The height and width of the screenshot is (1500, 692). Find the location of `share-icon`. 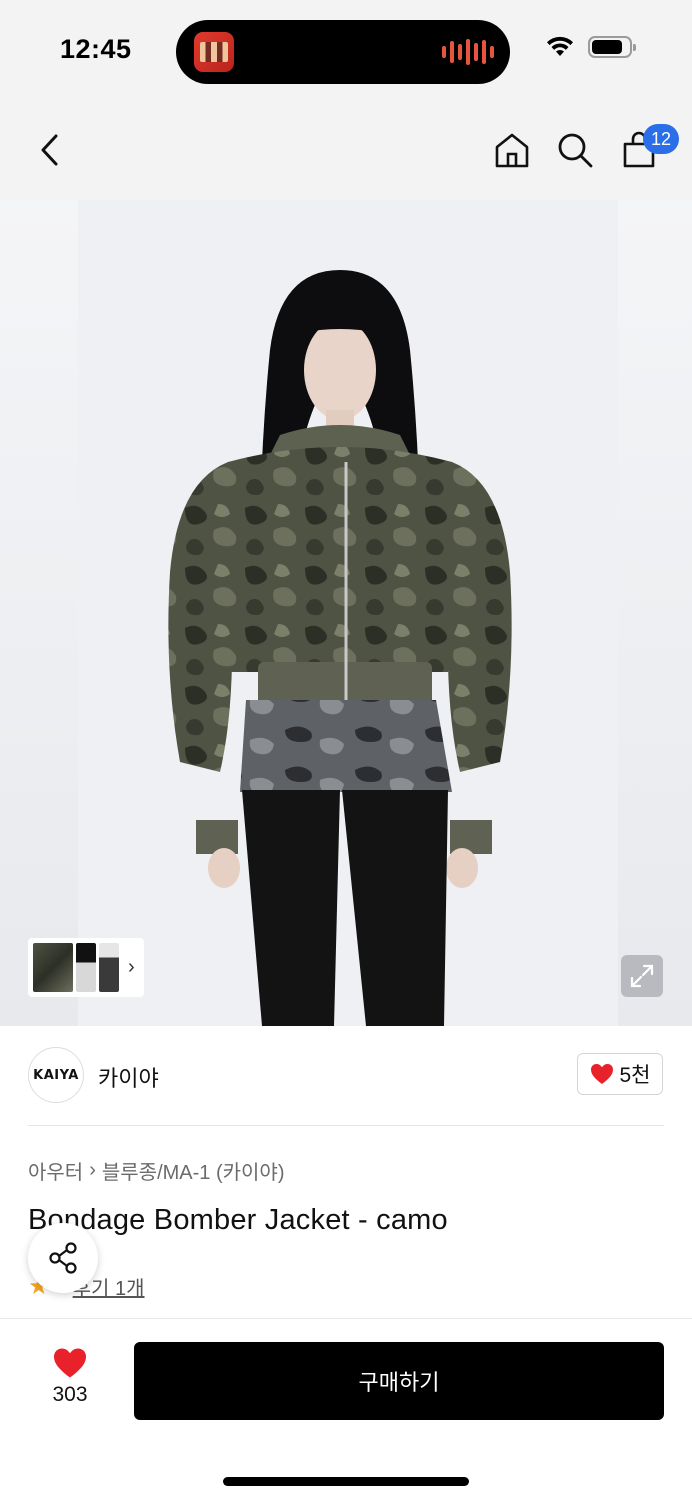

share-icon is located at coordinates (63, 1258).